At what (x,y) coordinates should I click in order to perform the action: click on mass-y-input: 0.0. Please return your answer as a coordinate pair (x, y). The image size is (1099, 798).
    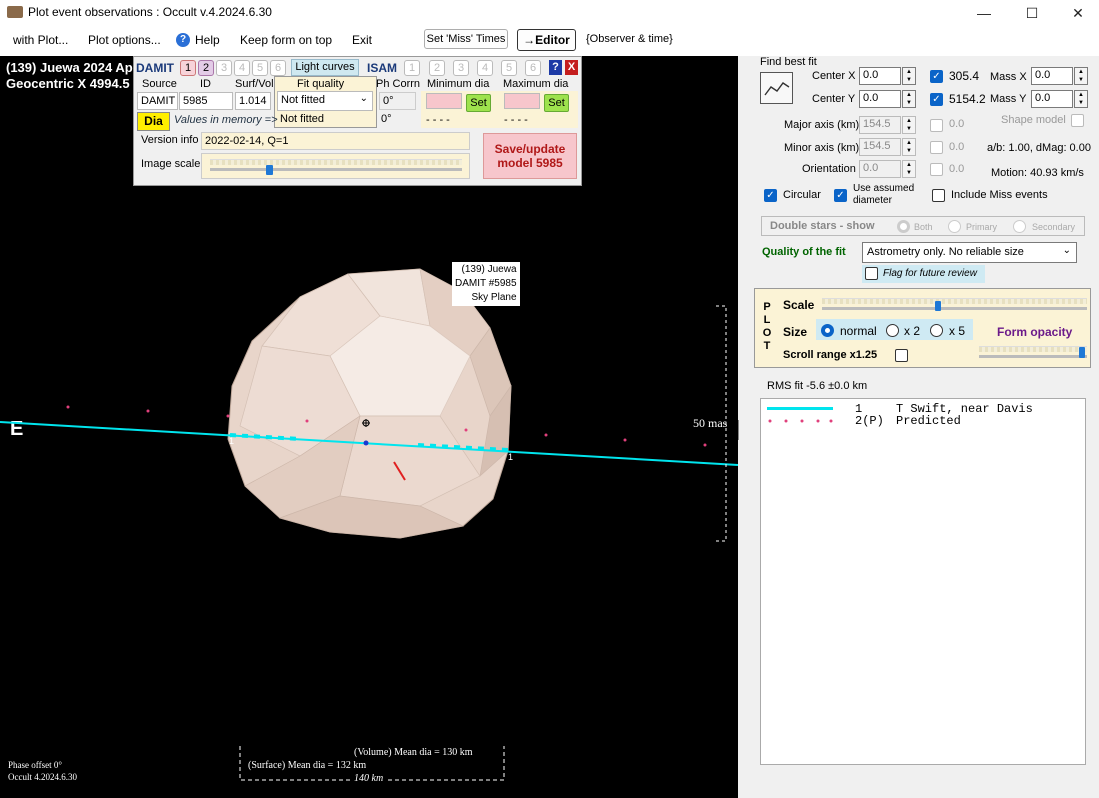
    Looking at the image, I should click on (1052, 99).